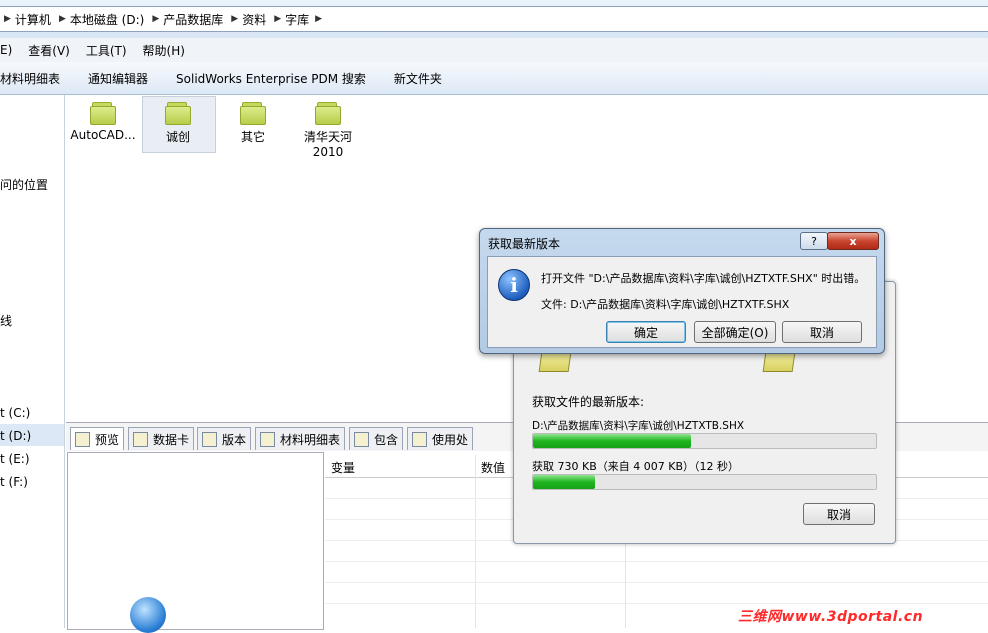 Image resolution: width=988 pixels, height=633 pixels. I want to click on pdm-search-button: SolidWorks Enterprise PDM 搜索, so click(271, 78).